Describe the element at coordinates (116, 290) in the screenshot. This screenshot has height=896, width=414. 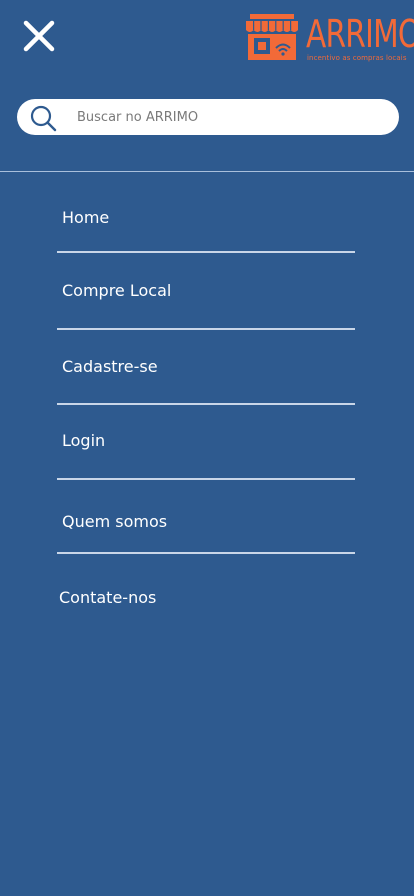
I see `menu-item-compre-local: Compre Local` at that location.